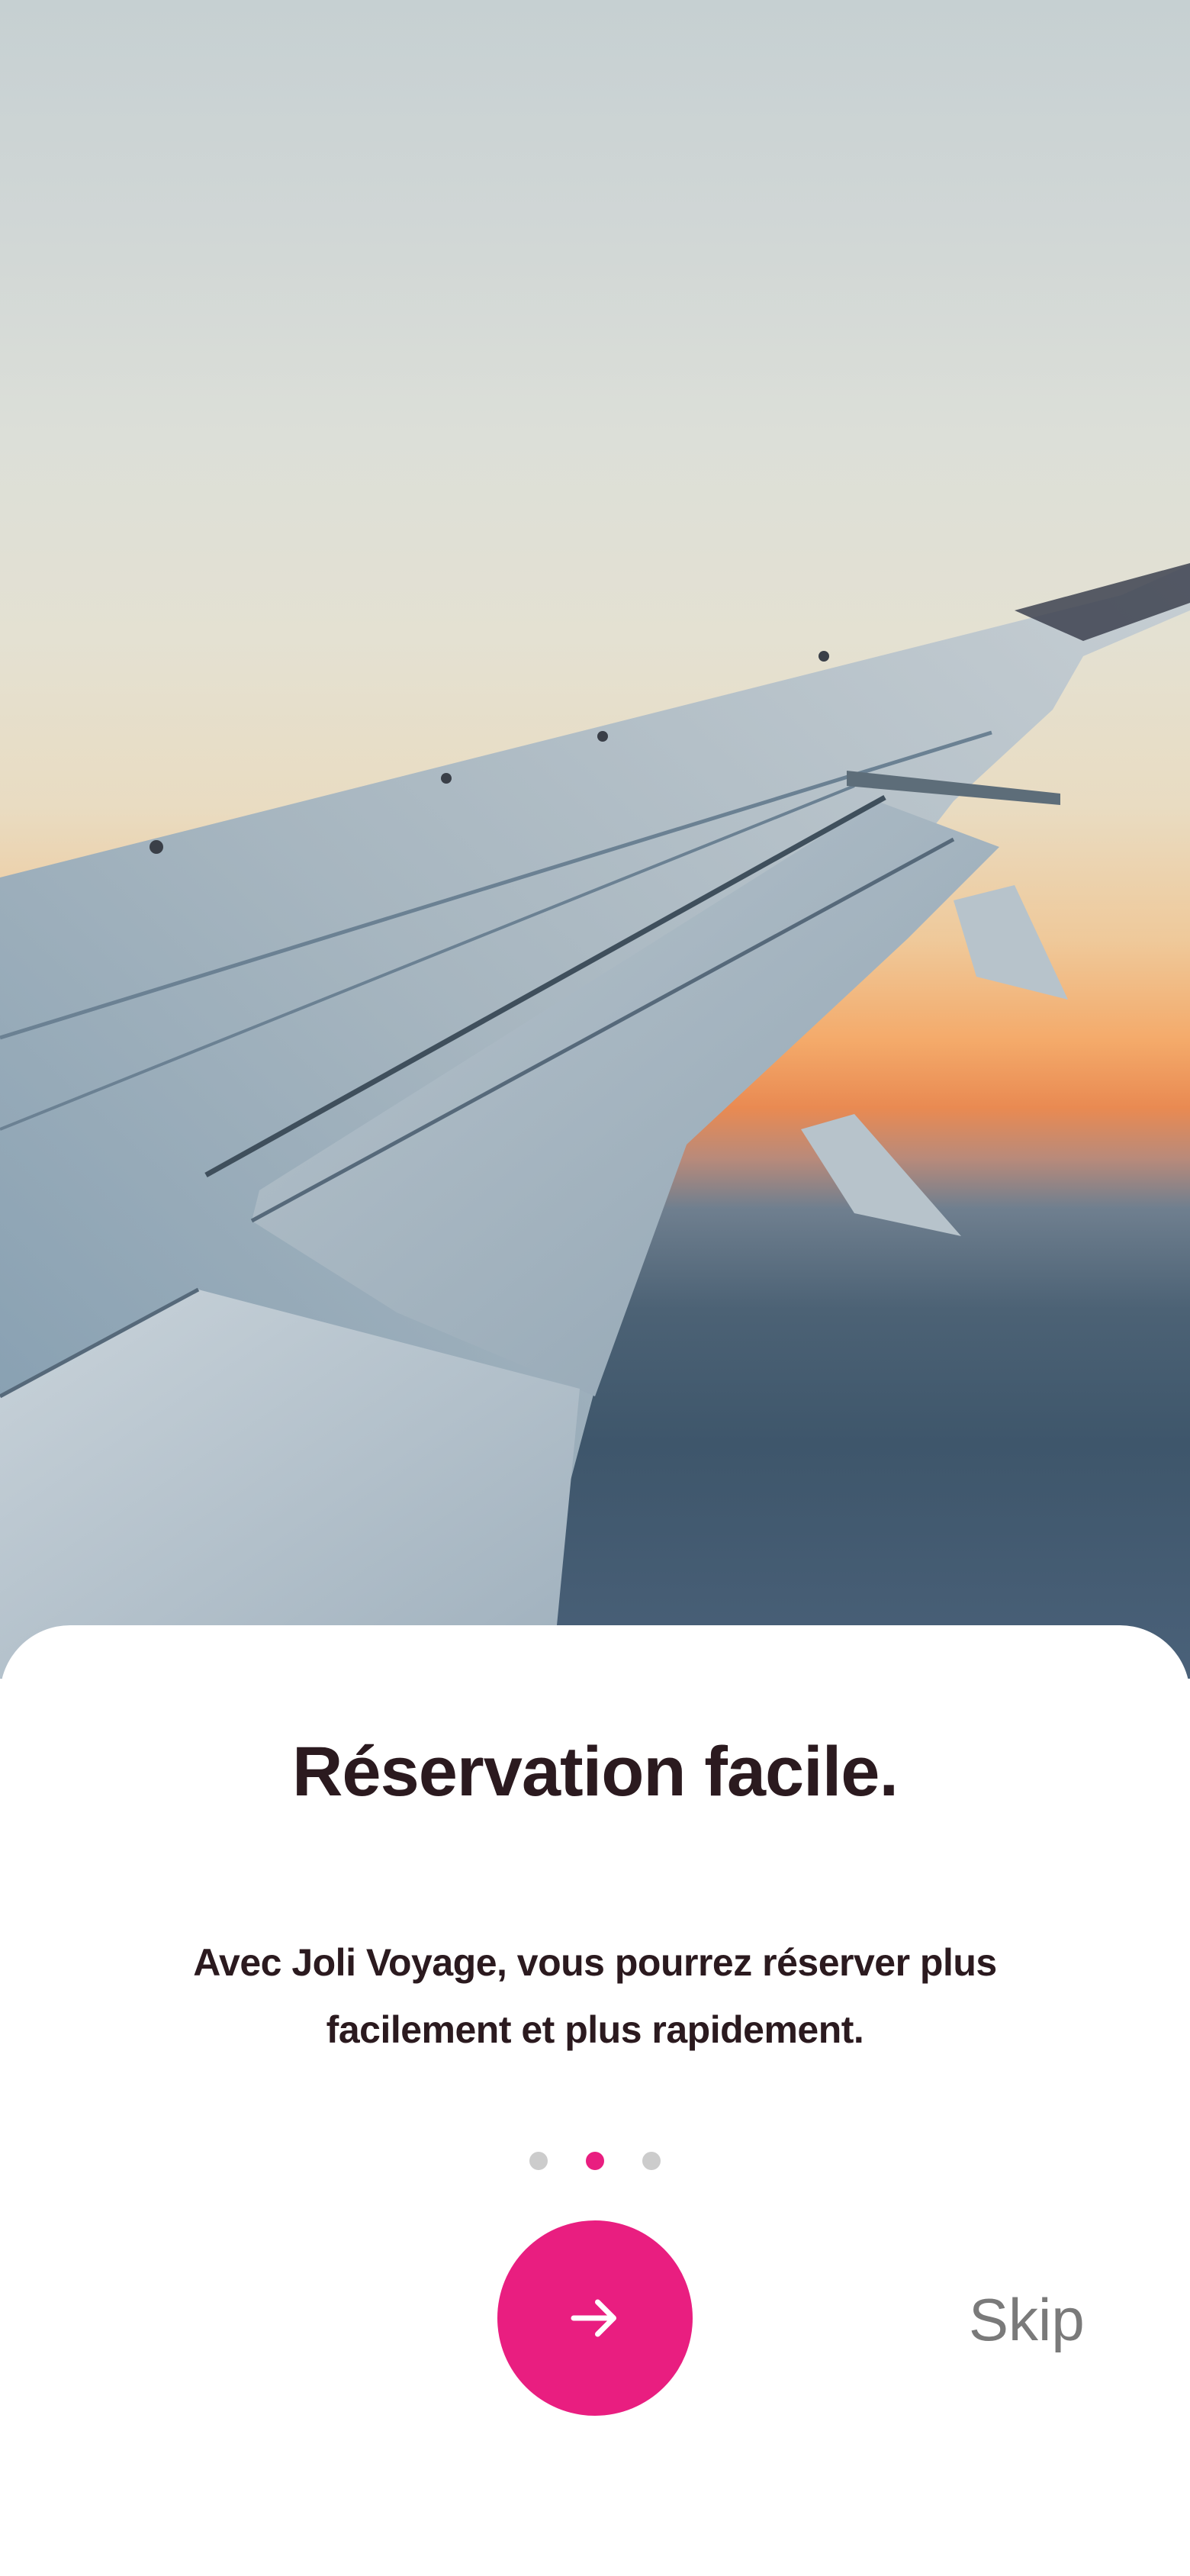  I want to click on next-button, so click(595, 2318).